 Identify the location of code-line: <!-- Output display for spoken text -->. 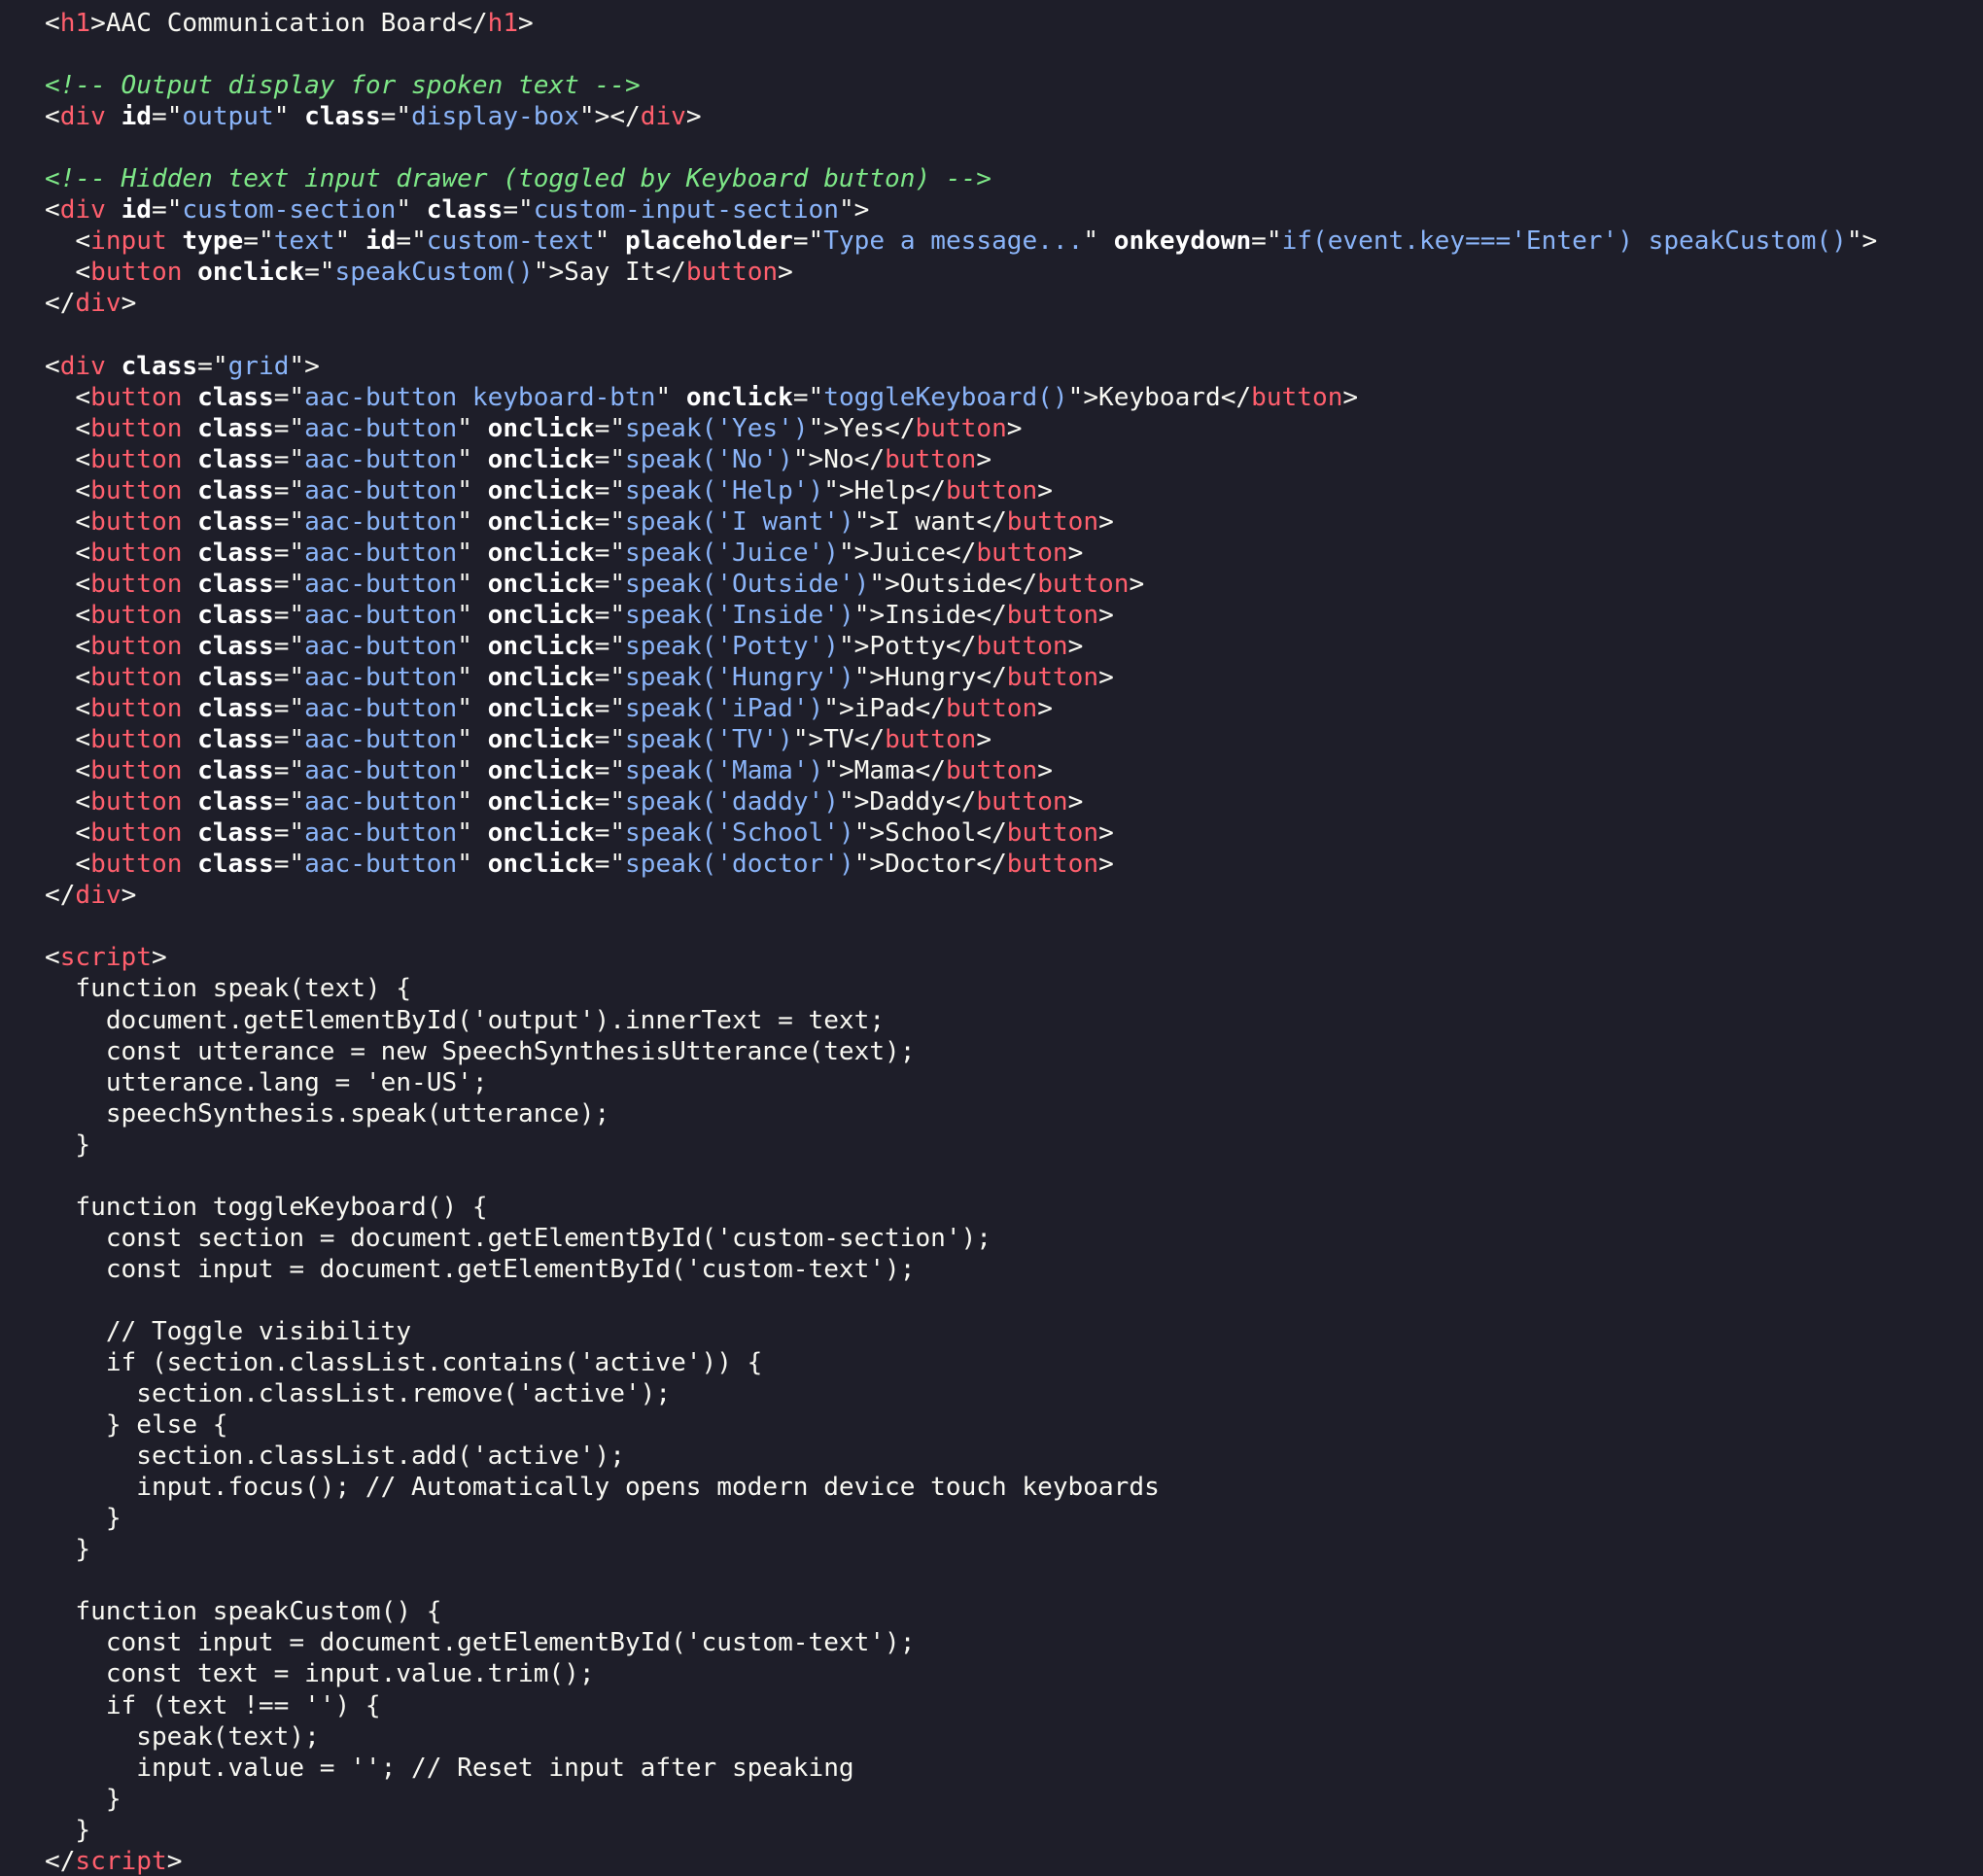
(1014, 85).